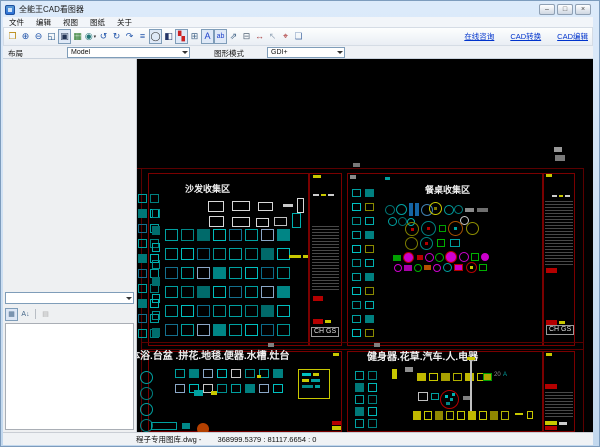  Describe the element at coordinates (359, 387) in the screenshot. I see `fitness-left-column` at that location.